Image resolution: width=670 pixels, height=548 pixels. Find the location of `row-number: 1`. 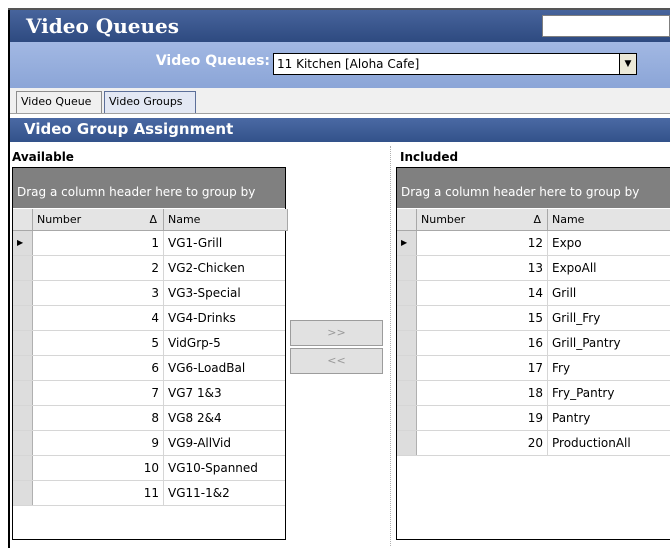

row-number: 1 is located at coordinates (98, 243).